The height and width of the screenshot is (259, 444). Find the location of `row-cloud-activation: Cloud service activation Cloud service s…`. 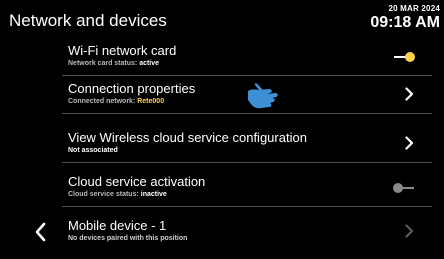

row-cloud-activation: Cloud service activation Cloud service s… is located at coordinates (247, 188).